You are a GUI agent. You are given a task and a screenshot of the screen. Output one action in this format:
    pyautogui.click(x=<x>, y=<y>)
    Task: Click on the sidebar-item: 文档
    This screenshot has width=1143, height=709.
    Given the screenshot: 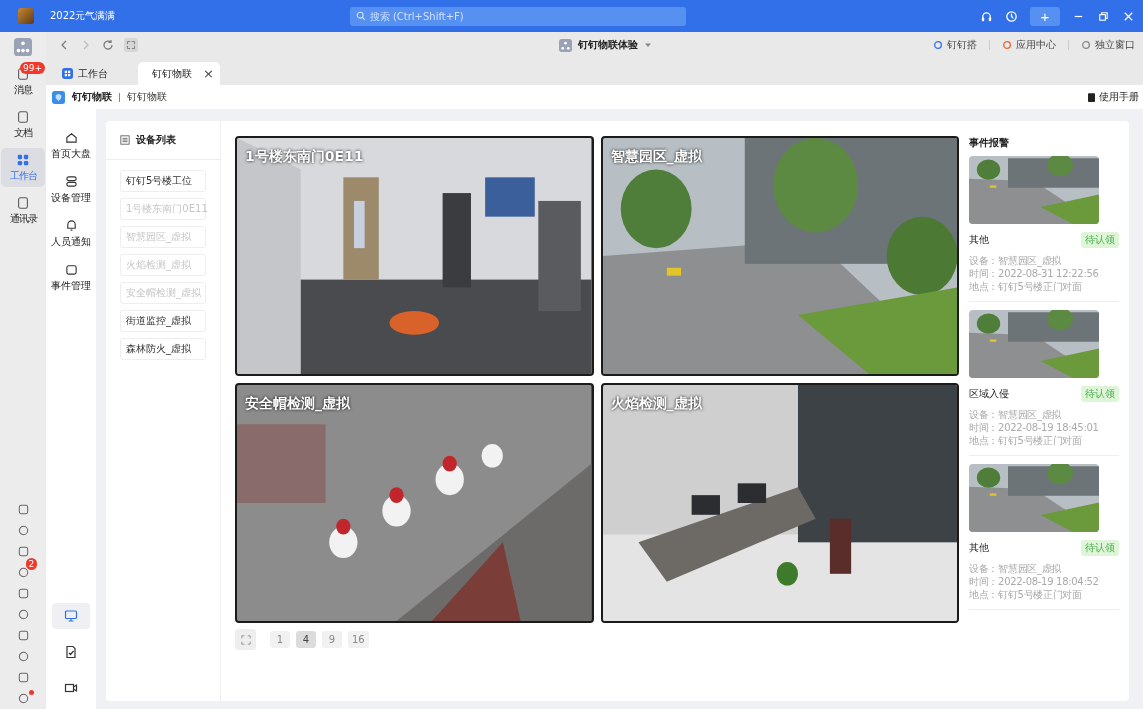 What is the action you would take?
    pyautogui.click(x=23, y=124)
    